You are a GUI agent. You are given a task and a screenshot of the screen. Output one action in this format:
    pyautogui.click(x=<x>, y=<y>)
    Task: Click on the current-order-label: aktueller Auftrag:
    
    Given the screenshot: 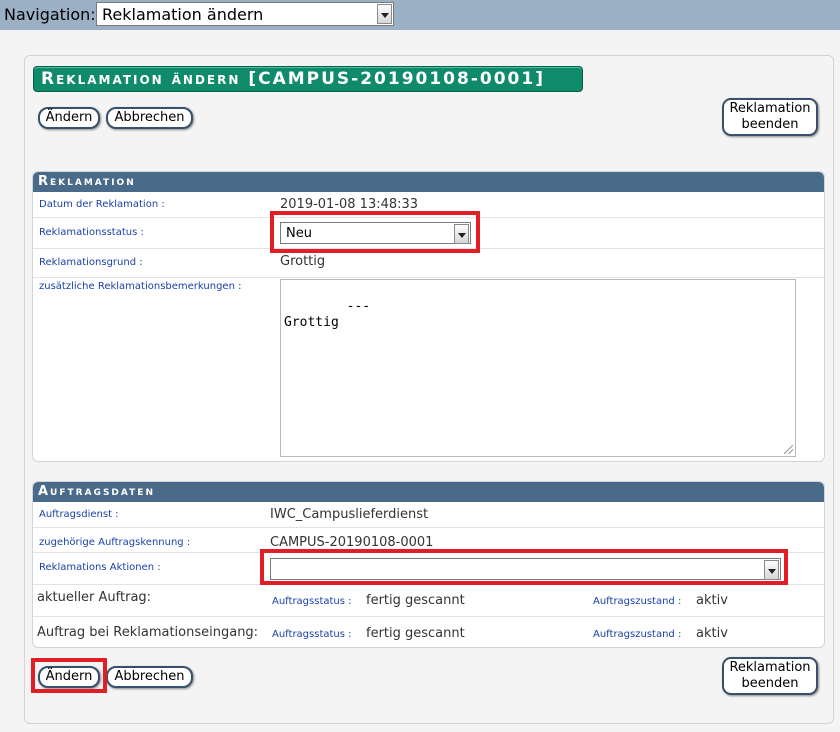 What is the action you would take?
    pyautogui.click(x=94, y=597)
    